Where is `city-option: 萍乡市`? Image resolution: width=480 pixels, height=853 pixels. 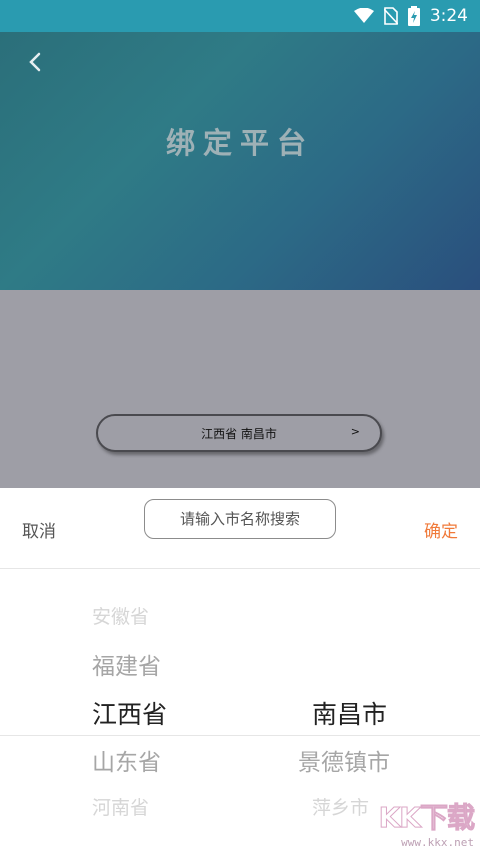
city-option: 萍乡市 is located at coordinates (340, 806).